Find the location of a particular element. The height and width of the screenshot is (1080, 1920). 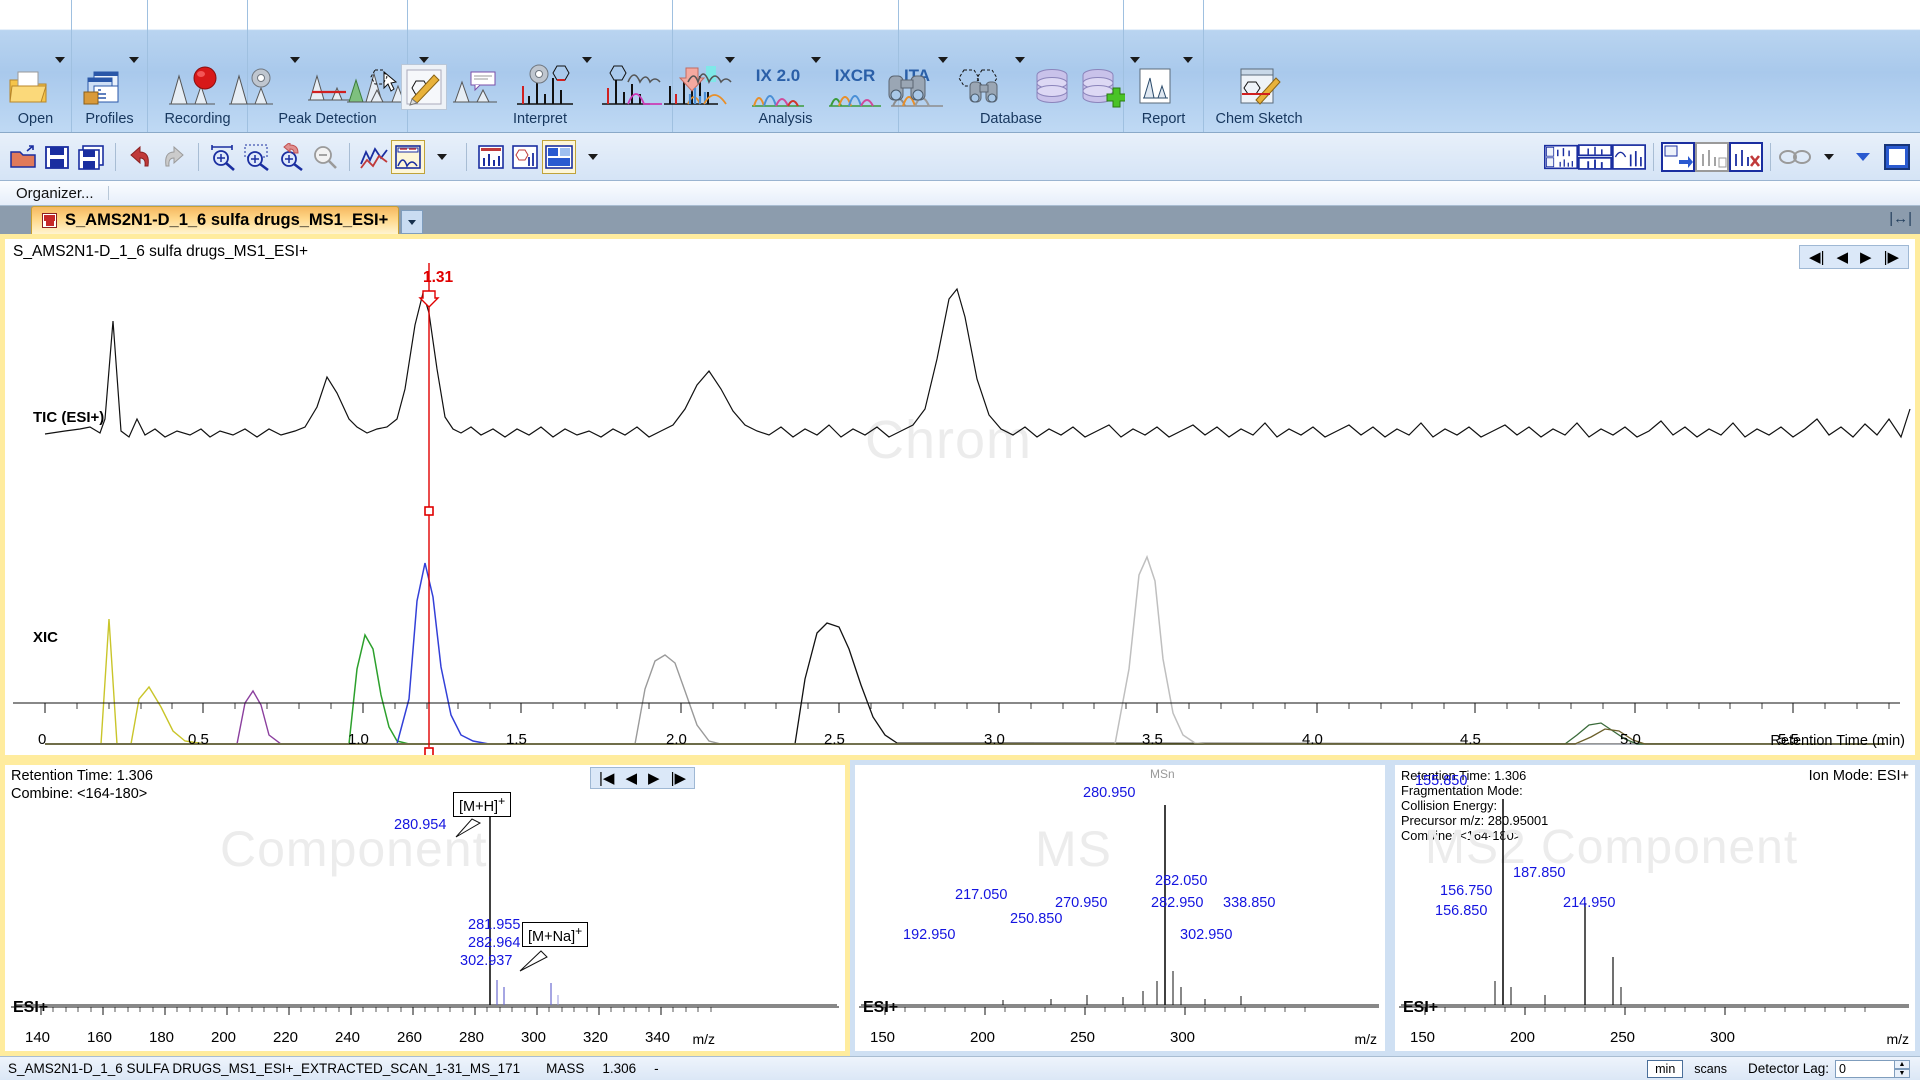

zoom-undo-icon is located at coordinates (291, 157).